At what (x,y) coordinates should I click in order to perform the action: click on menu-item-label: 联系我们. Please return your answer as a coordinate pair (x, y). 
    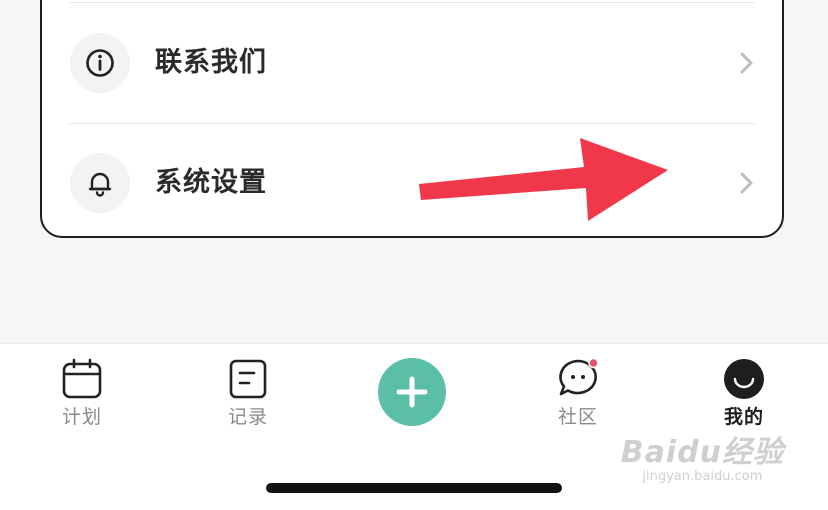
    Looking at the image, I should click on (211, 62).